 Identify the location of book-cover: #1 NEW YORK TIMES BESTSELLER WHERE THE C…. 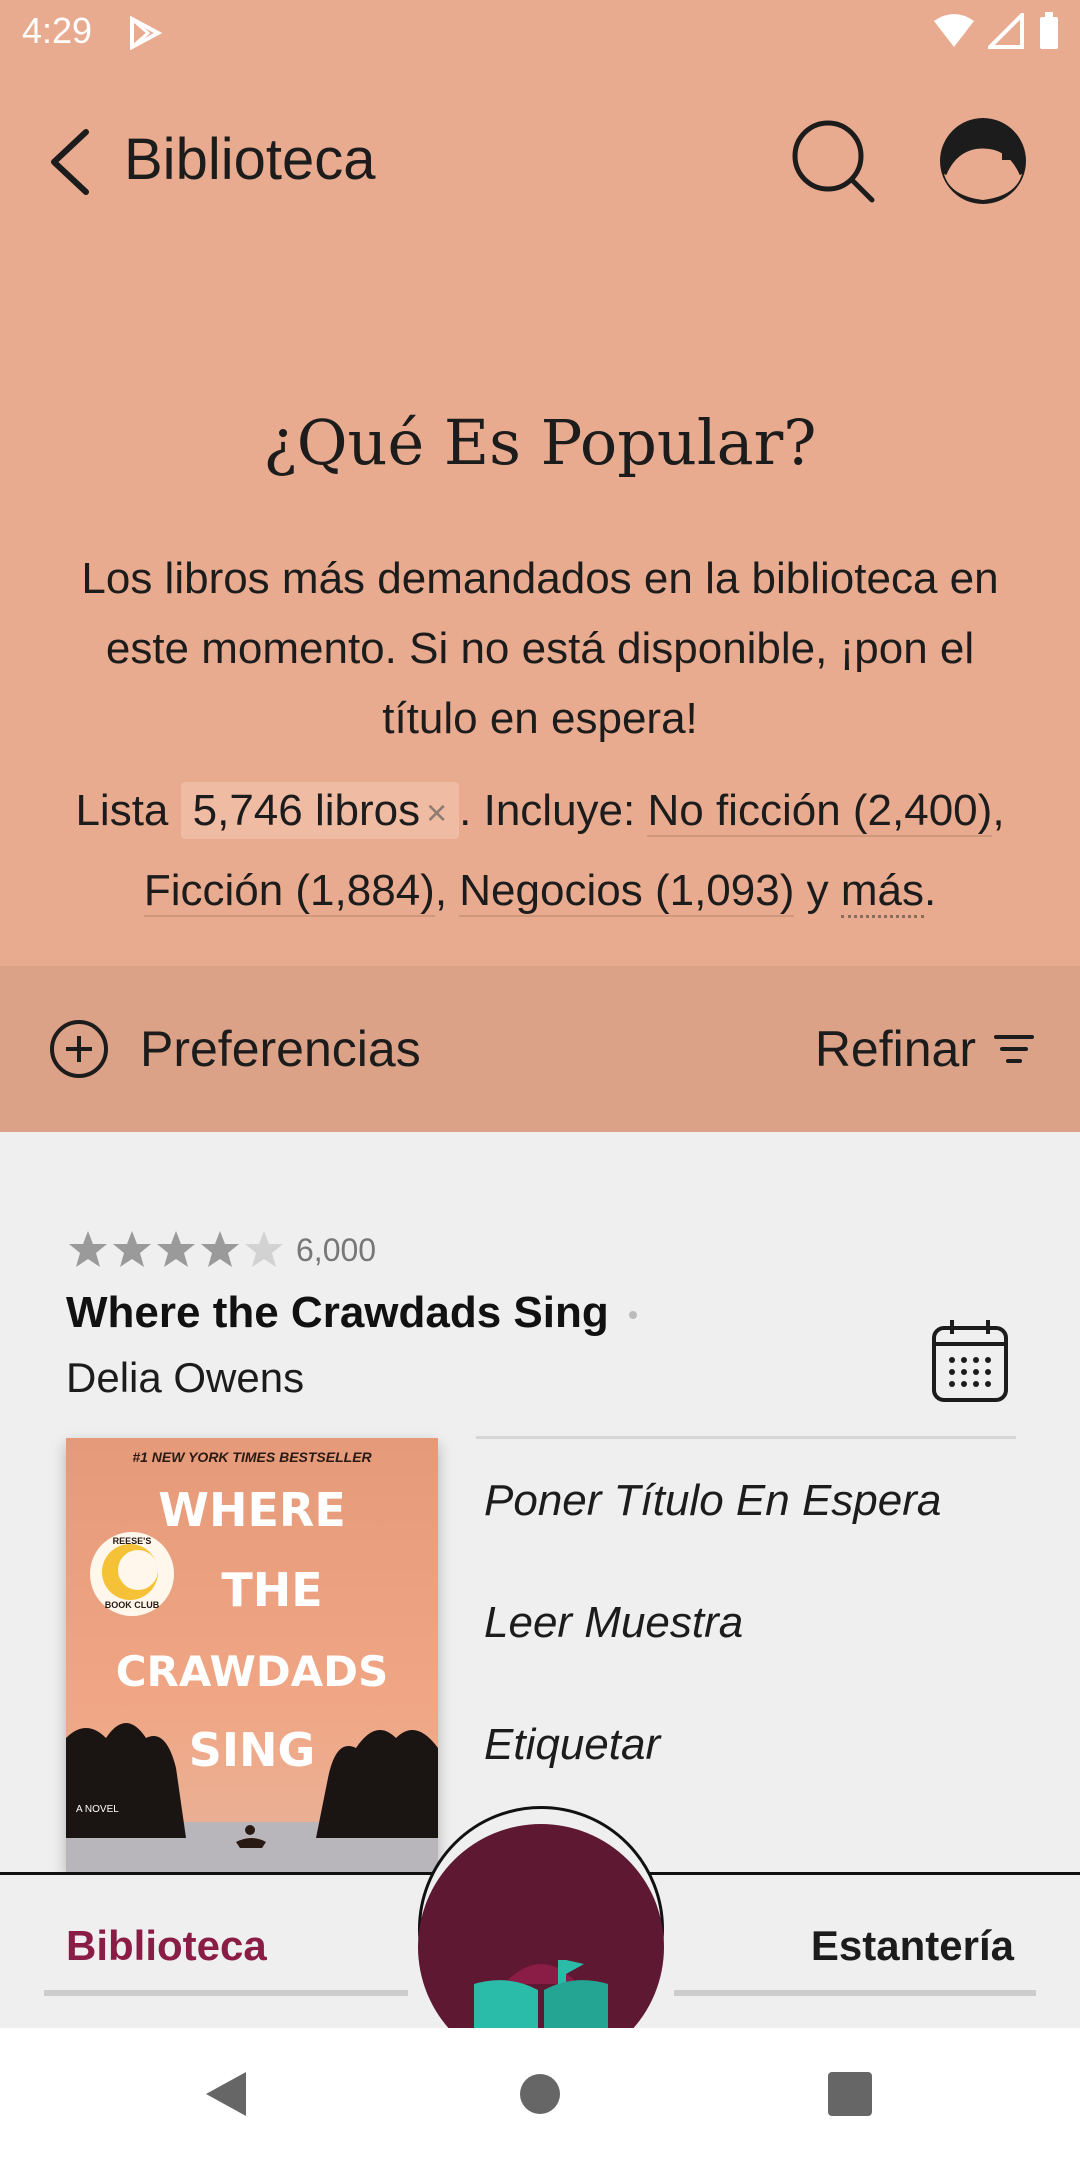
(252, 1655).